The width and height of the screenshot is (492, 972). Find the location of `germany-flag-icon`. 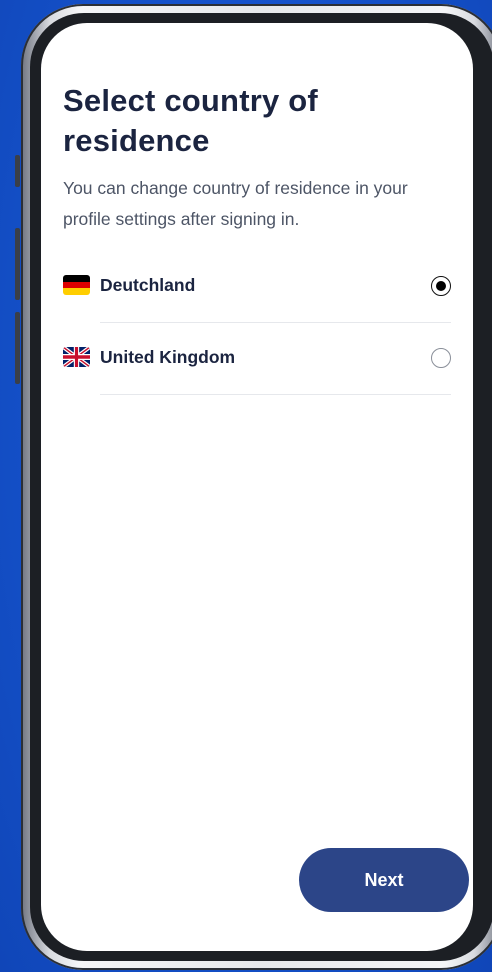

germany-flag-icon is located at coordinates (76, 285).